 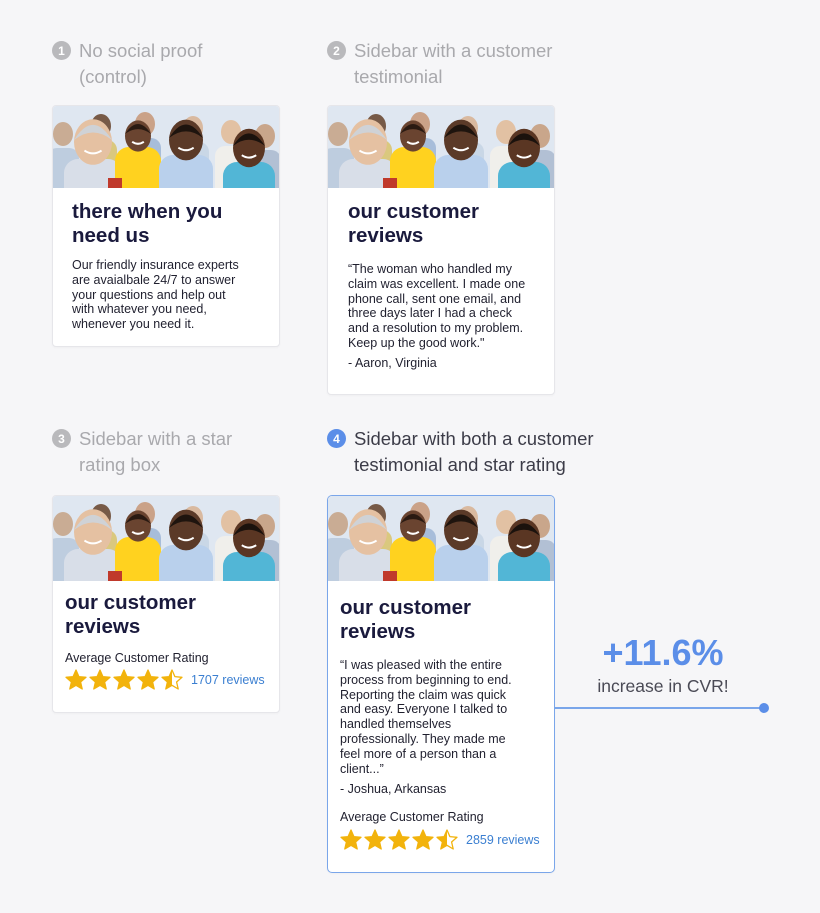 What do you see at coordinates (228, 680) in the screenshot?
I see `review-count-link: 1707 reviews` at bounding box center [228, 680].